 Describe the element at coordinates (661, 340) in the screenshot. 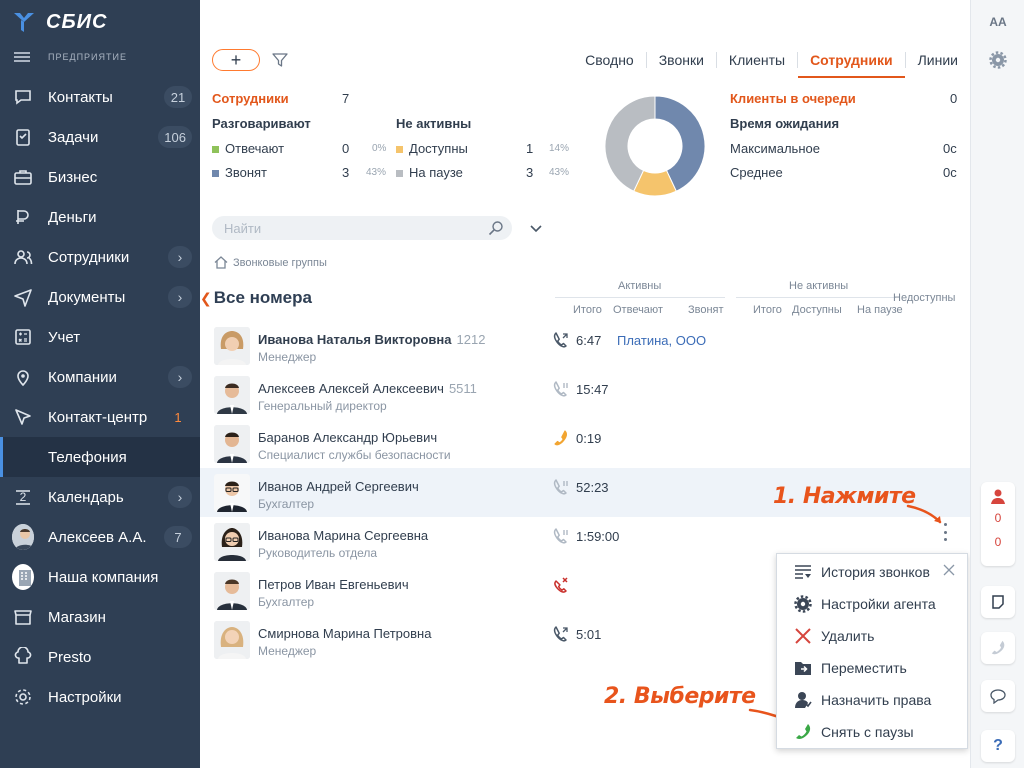

I see `client-link: Платина, ООО` at that location.